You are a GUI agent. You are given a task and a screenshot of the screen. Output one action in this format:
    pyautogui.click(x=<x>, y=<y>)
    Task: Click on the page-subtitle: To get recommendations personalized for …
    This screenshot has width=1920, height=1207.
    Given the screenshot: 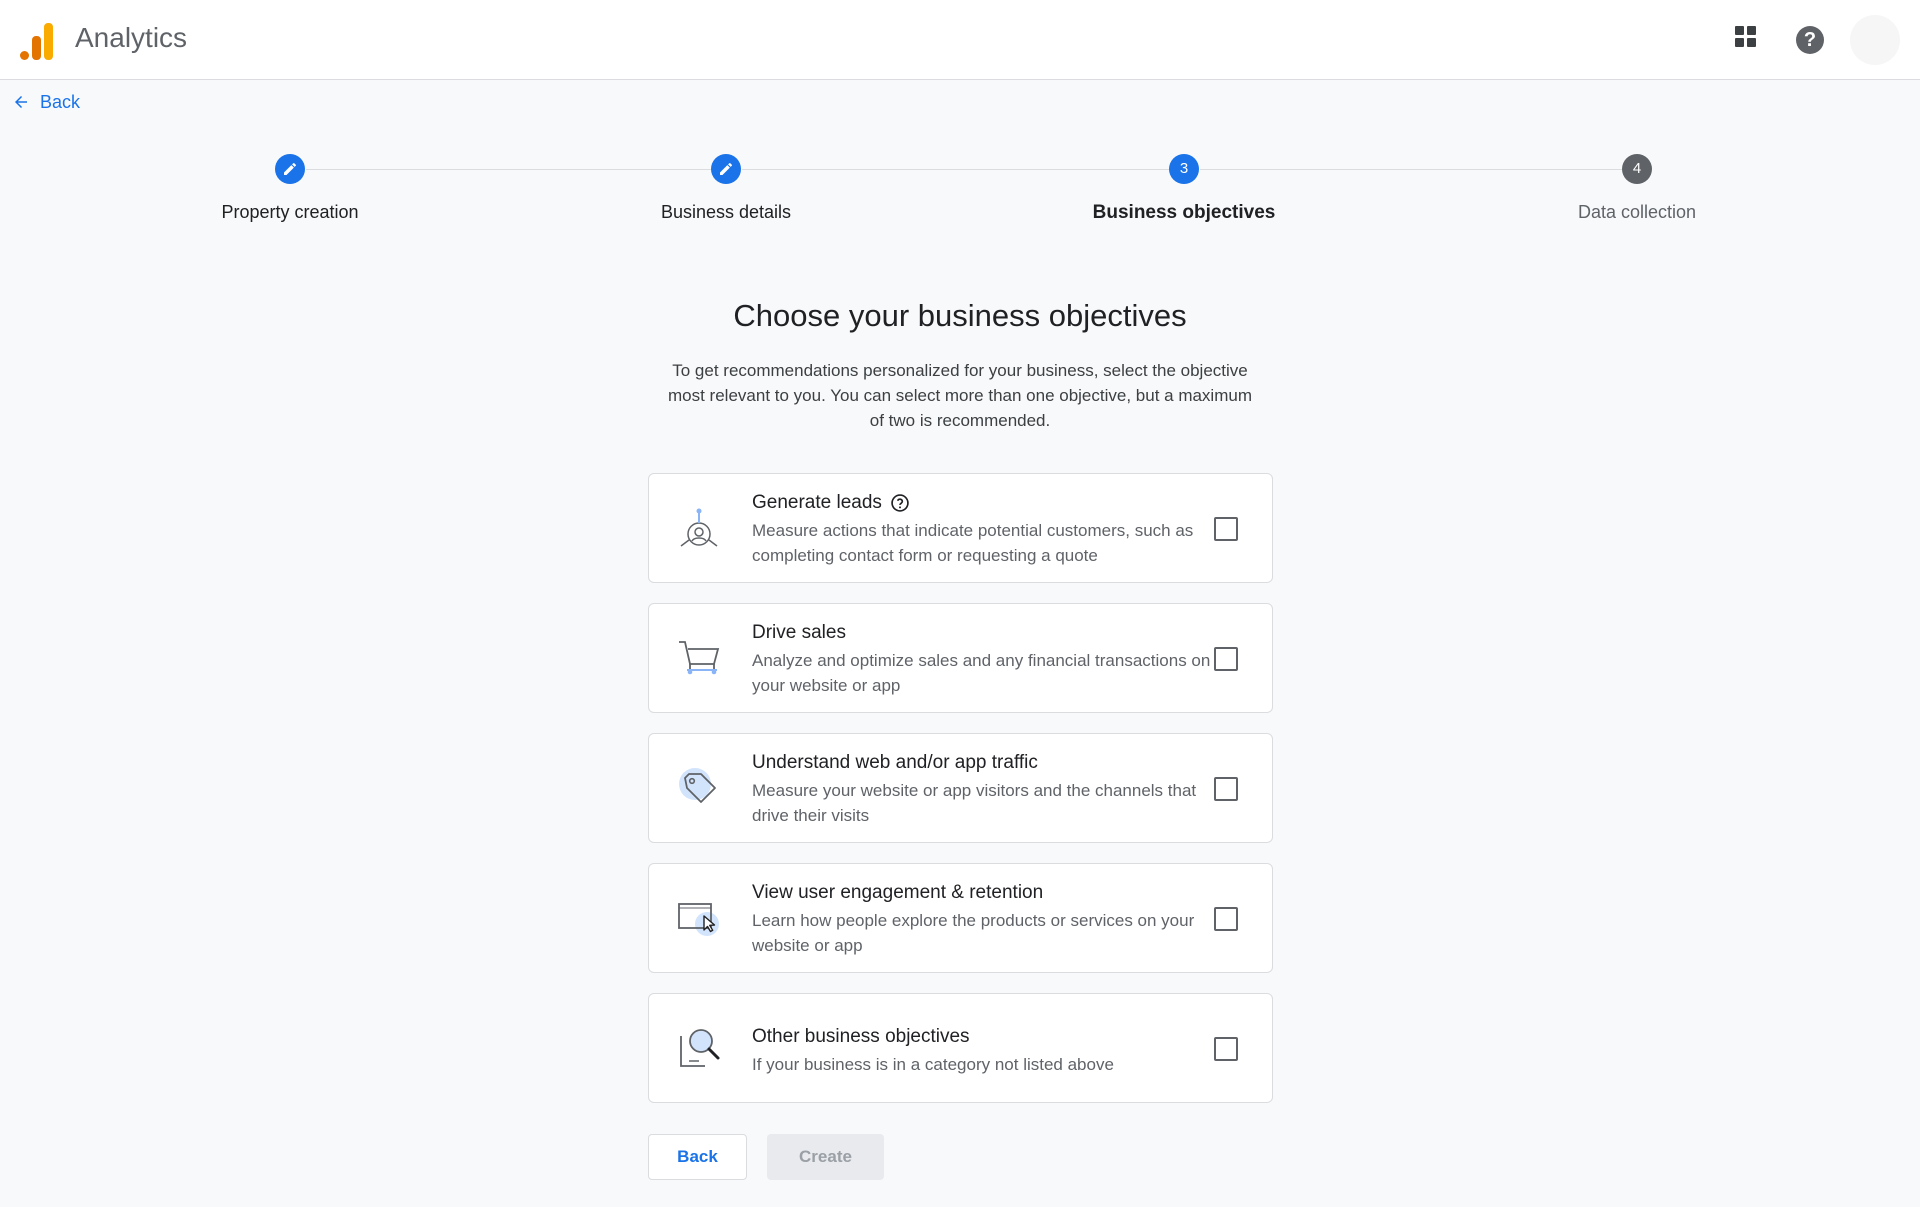 What is the action you would take?
    pyautogui.click(x=960, y=395)
    